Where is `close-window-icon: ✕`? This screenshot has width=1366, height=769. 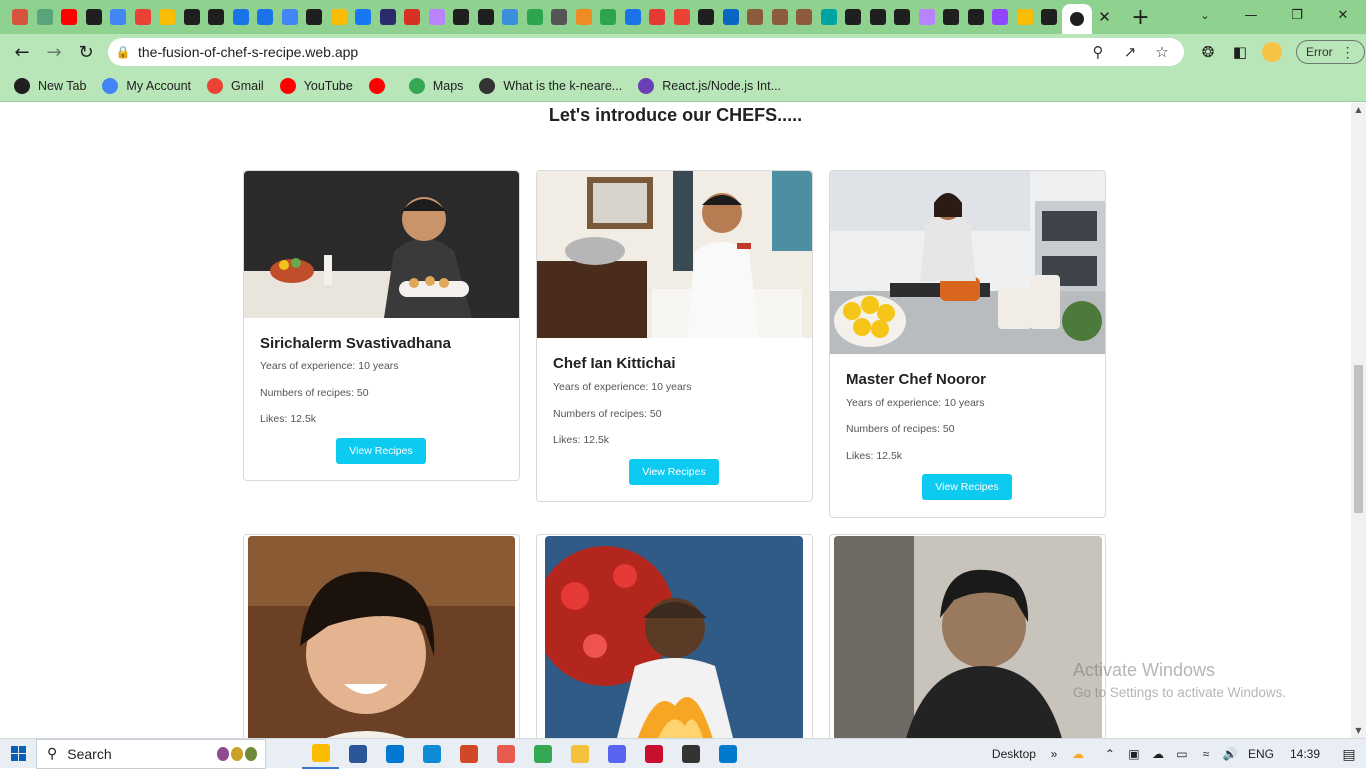 close-window-icon: ✕ is located at coordinates (1343, 15).